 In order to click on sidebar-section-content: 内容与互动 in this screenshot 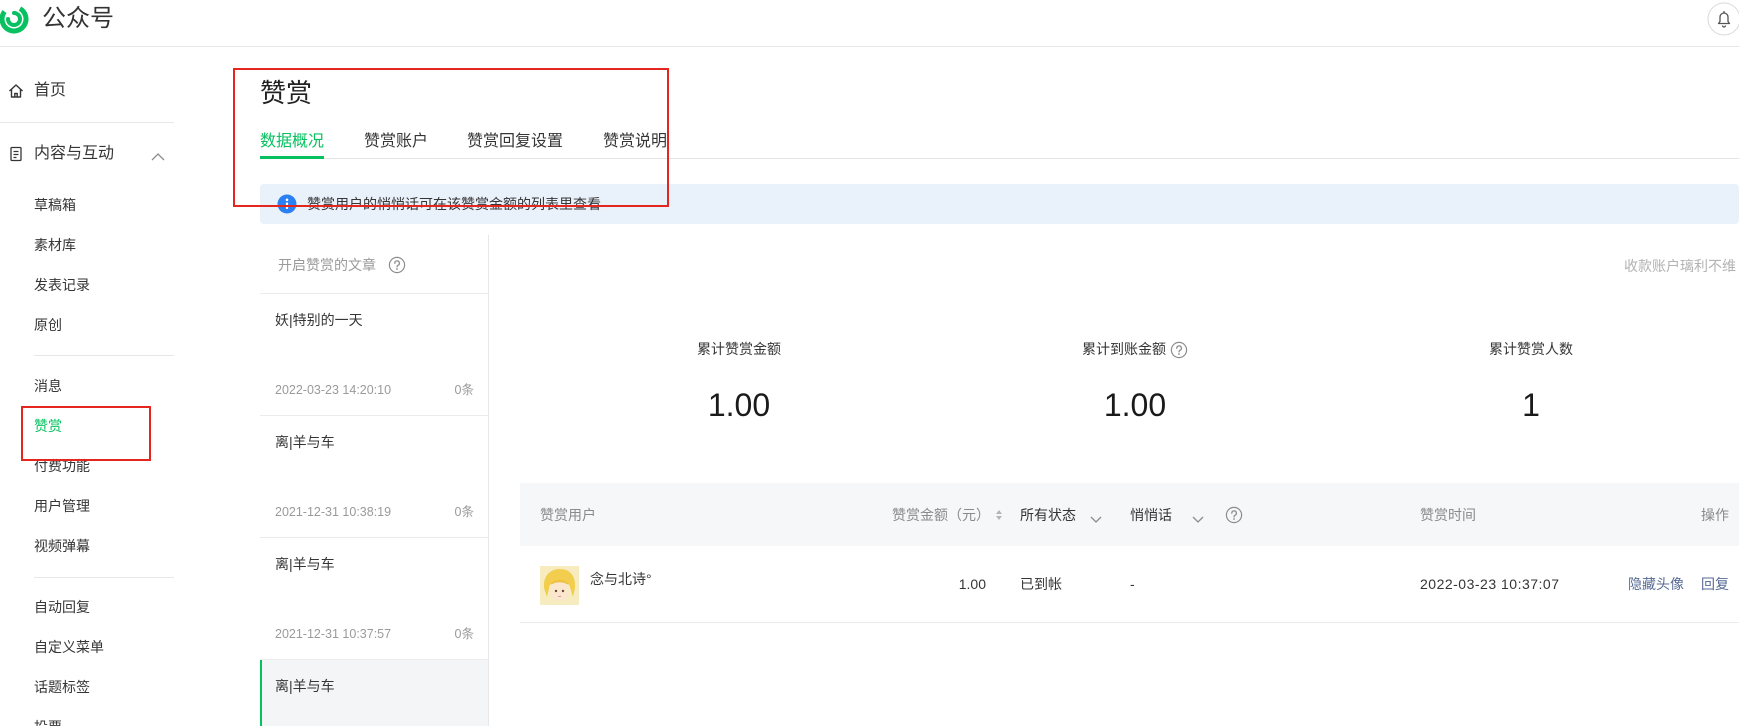, I will do `click(90, 154)`.